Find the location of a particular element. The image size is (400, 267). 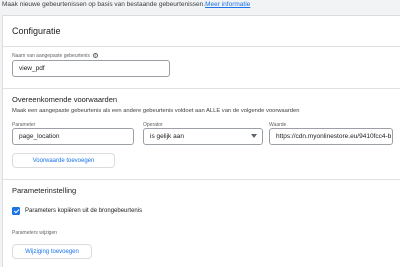

event-name-label: Naam van aangepaste gebeurtenis? is located at coordinates (55, 56).